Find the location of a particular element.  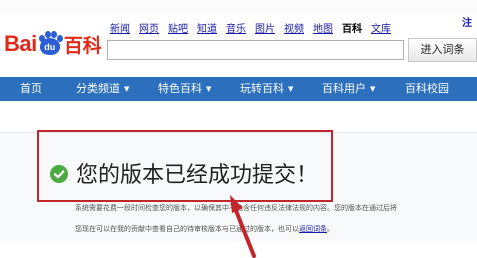

link-map: 地图 is located at coordinates (323, 28).